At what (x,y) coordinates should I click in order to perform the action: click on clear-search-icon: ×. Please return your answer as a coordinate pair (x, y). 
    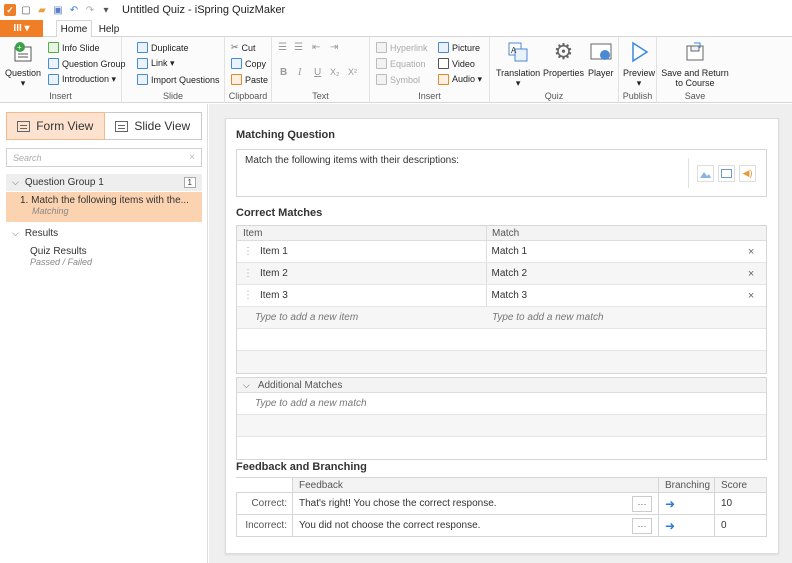
    Looking at the image, I should click on (192, 157).